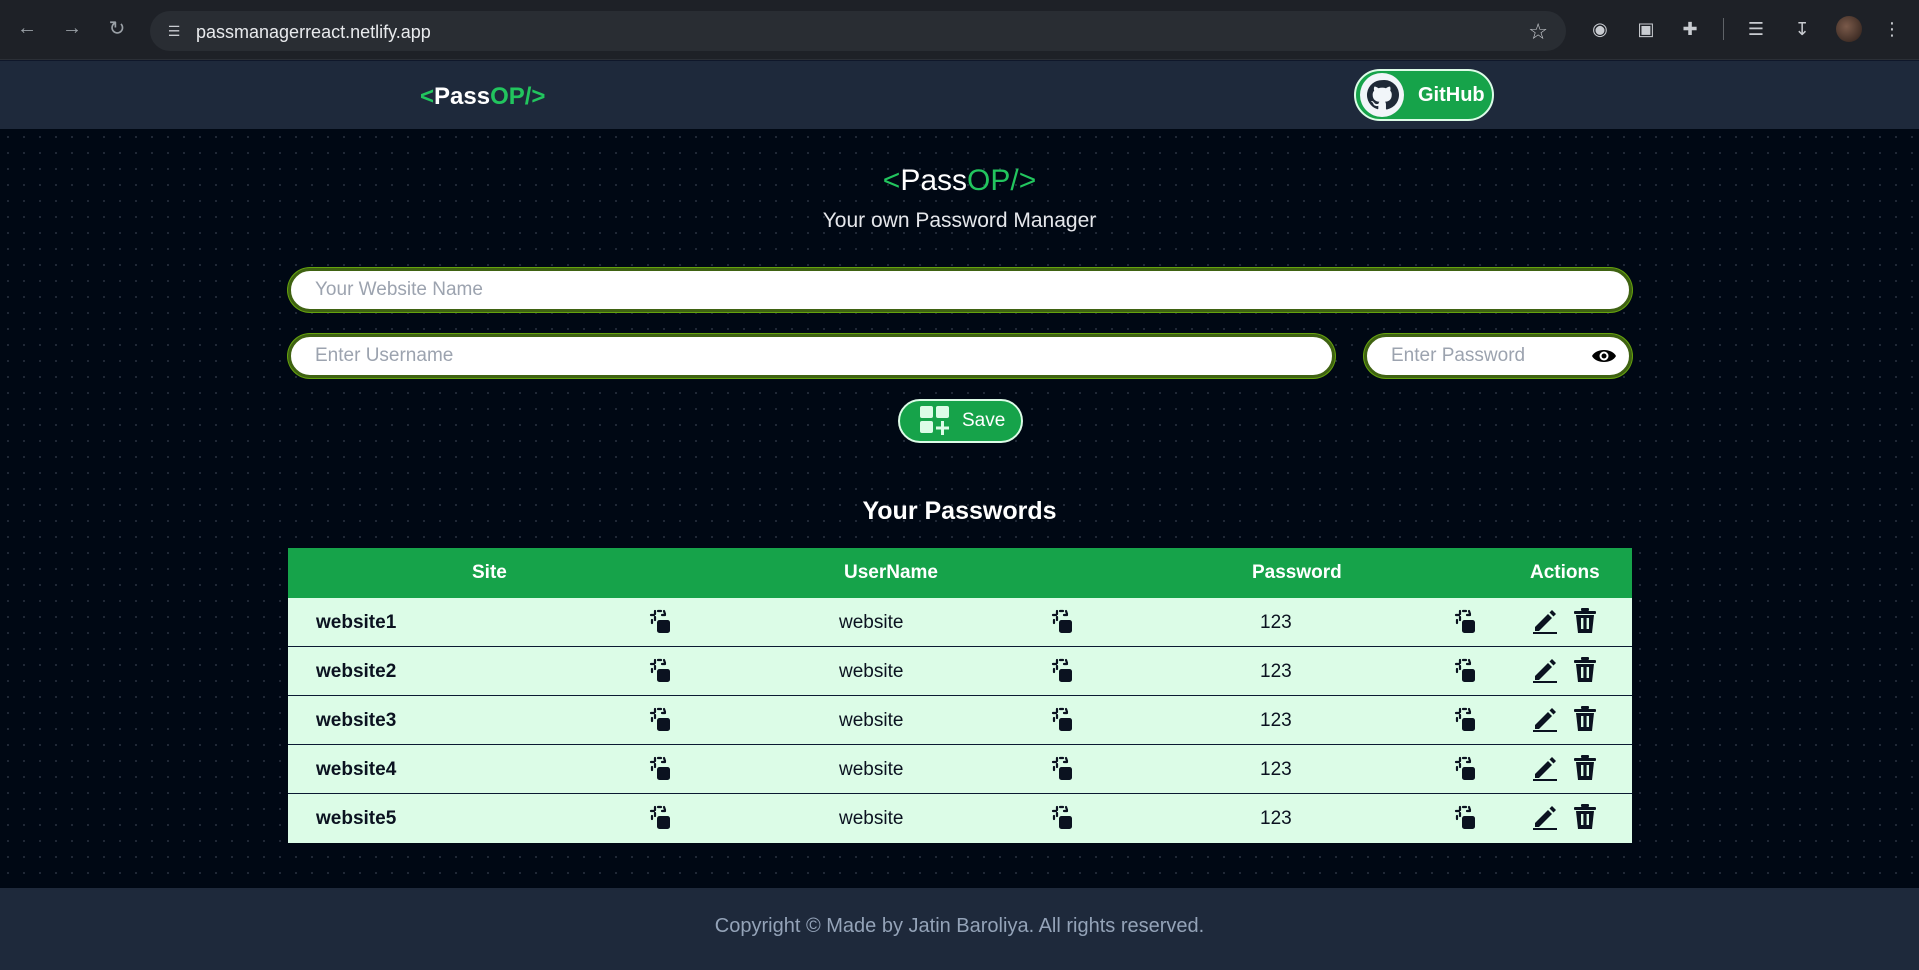 The image size is (1919, 970). I want to click on site-cell: website5, so click(356, 818).